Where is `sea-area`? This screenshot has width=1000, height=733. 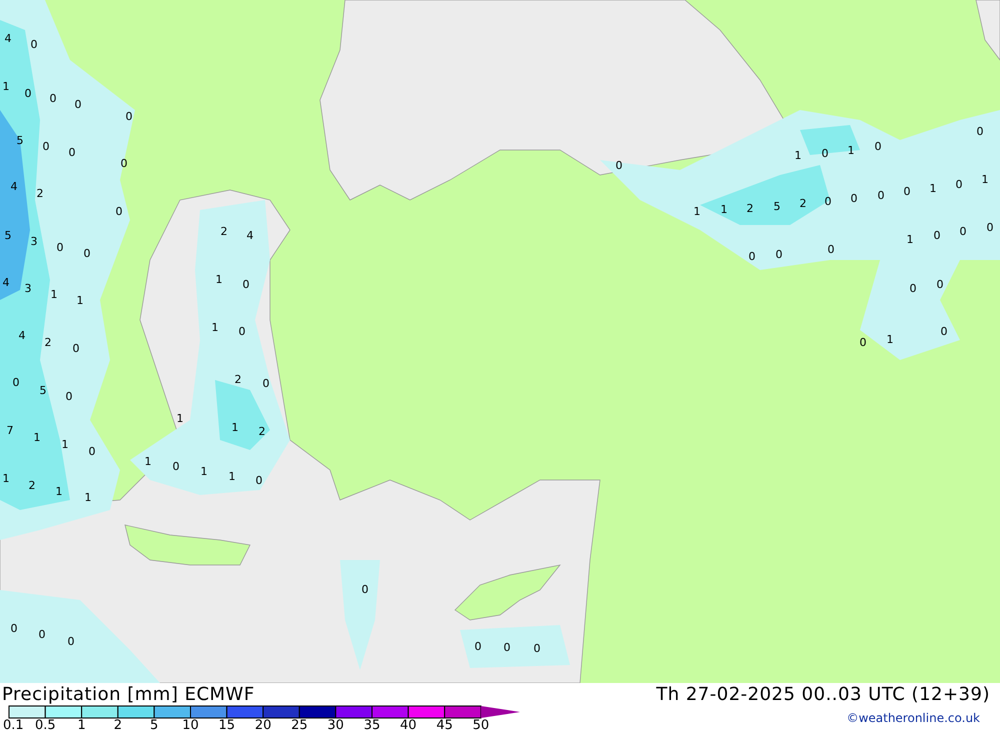
sea-area is located at coordinates (988, 31).